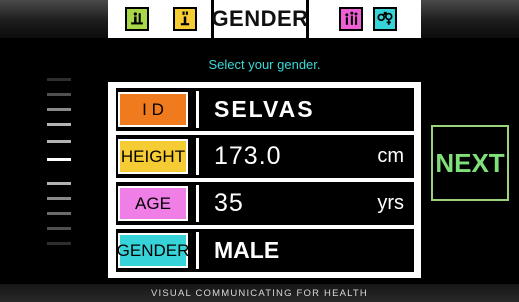  I want to click on gender-label: GENDER, so click(153, 250).